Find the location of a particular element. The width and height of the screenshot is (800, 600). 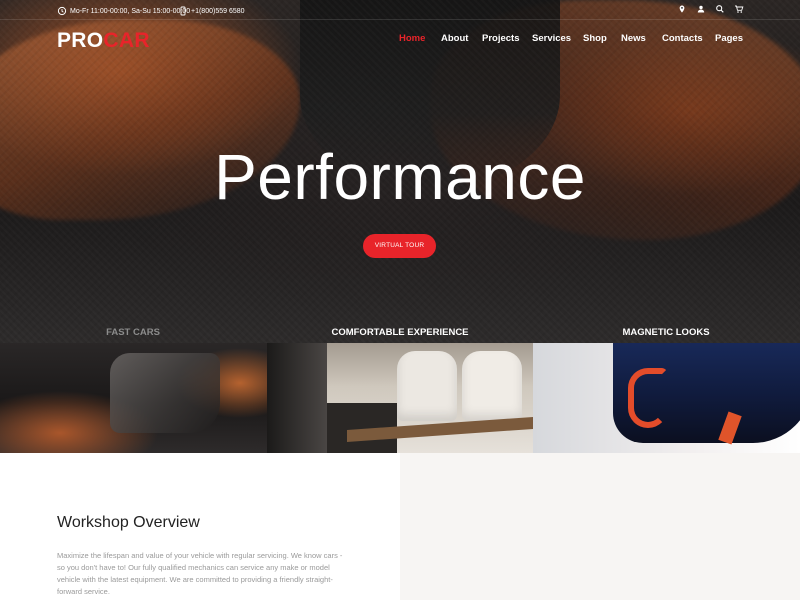

nav-item-services: Services is located at coordinates (551, 38).